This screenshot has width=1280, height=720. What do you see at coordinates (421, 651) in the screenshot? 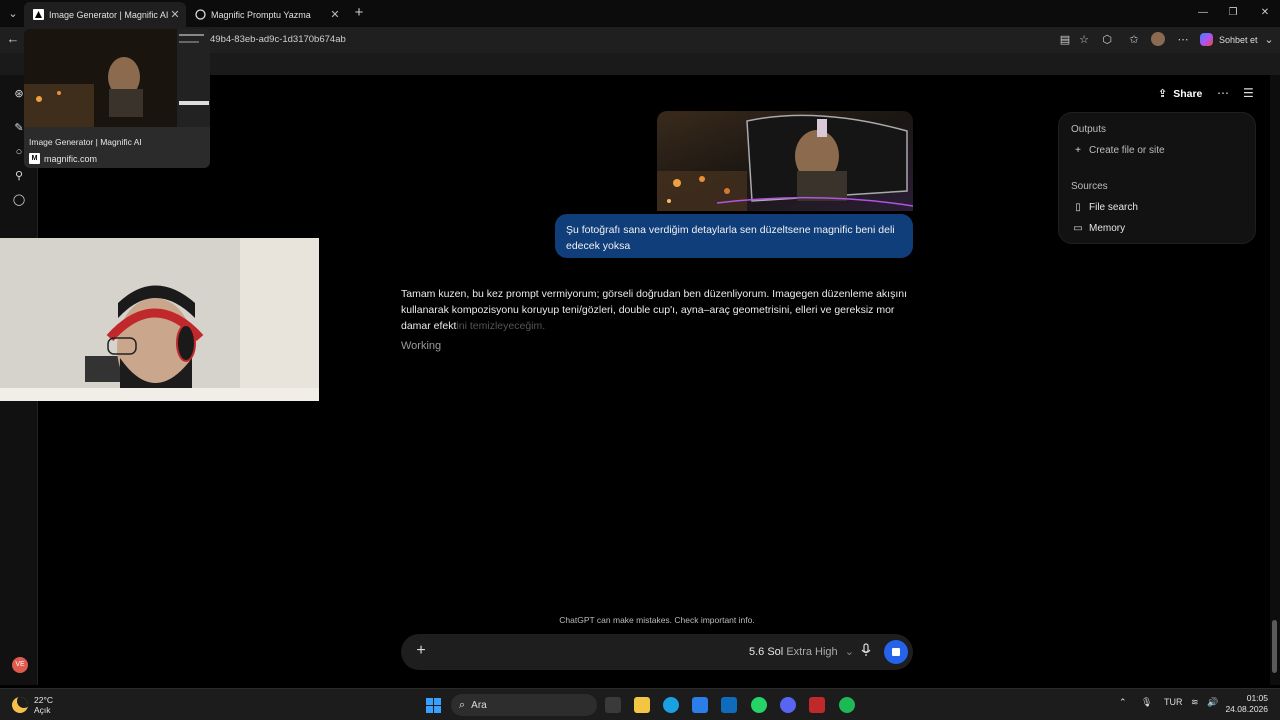
I see `attach-plus-icon: +` at bounding box center [421, 651].